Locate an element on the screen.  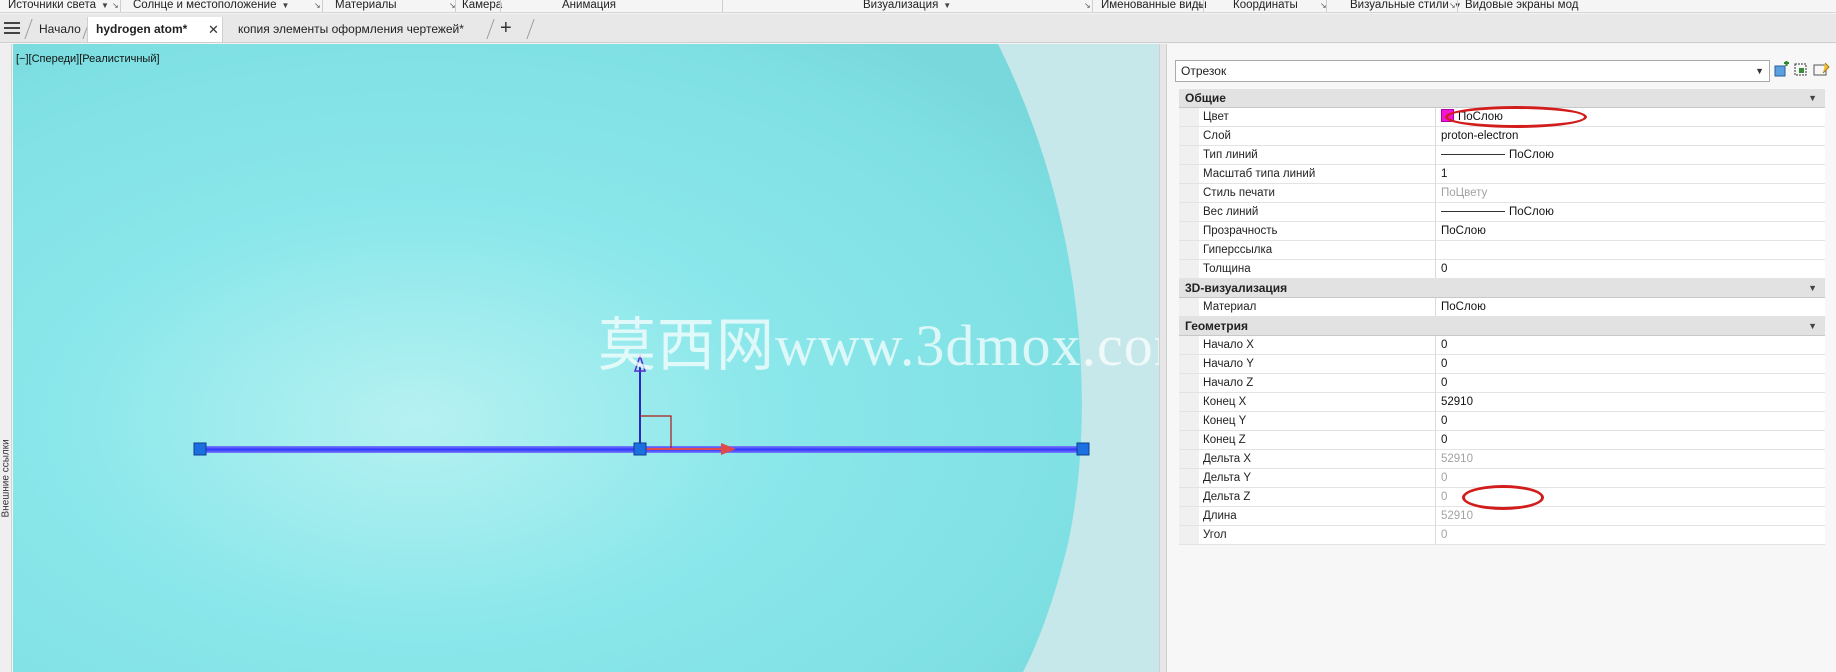
property-name: Стиль печати is located at coordinates (1317, 193).